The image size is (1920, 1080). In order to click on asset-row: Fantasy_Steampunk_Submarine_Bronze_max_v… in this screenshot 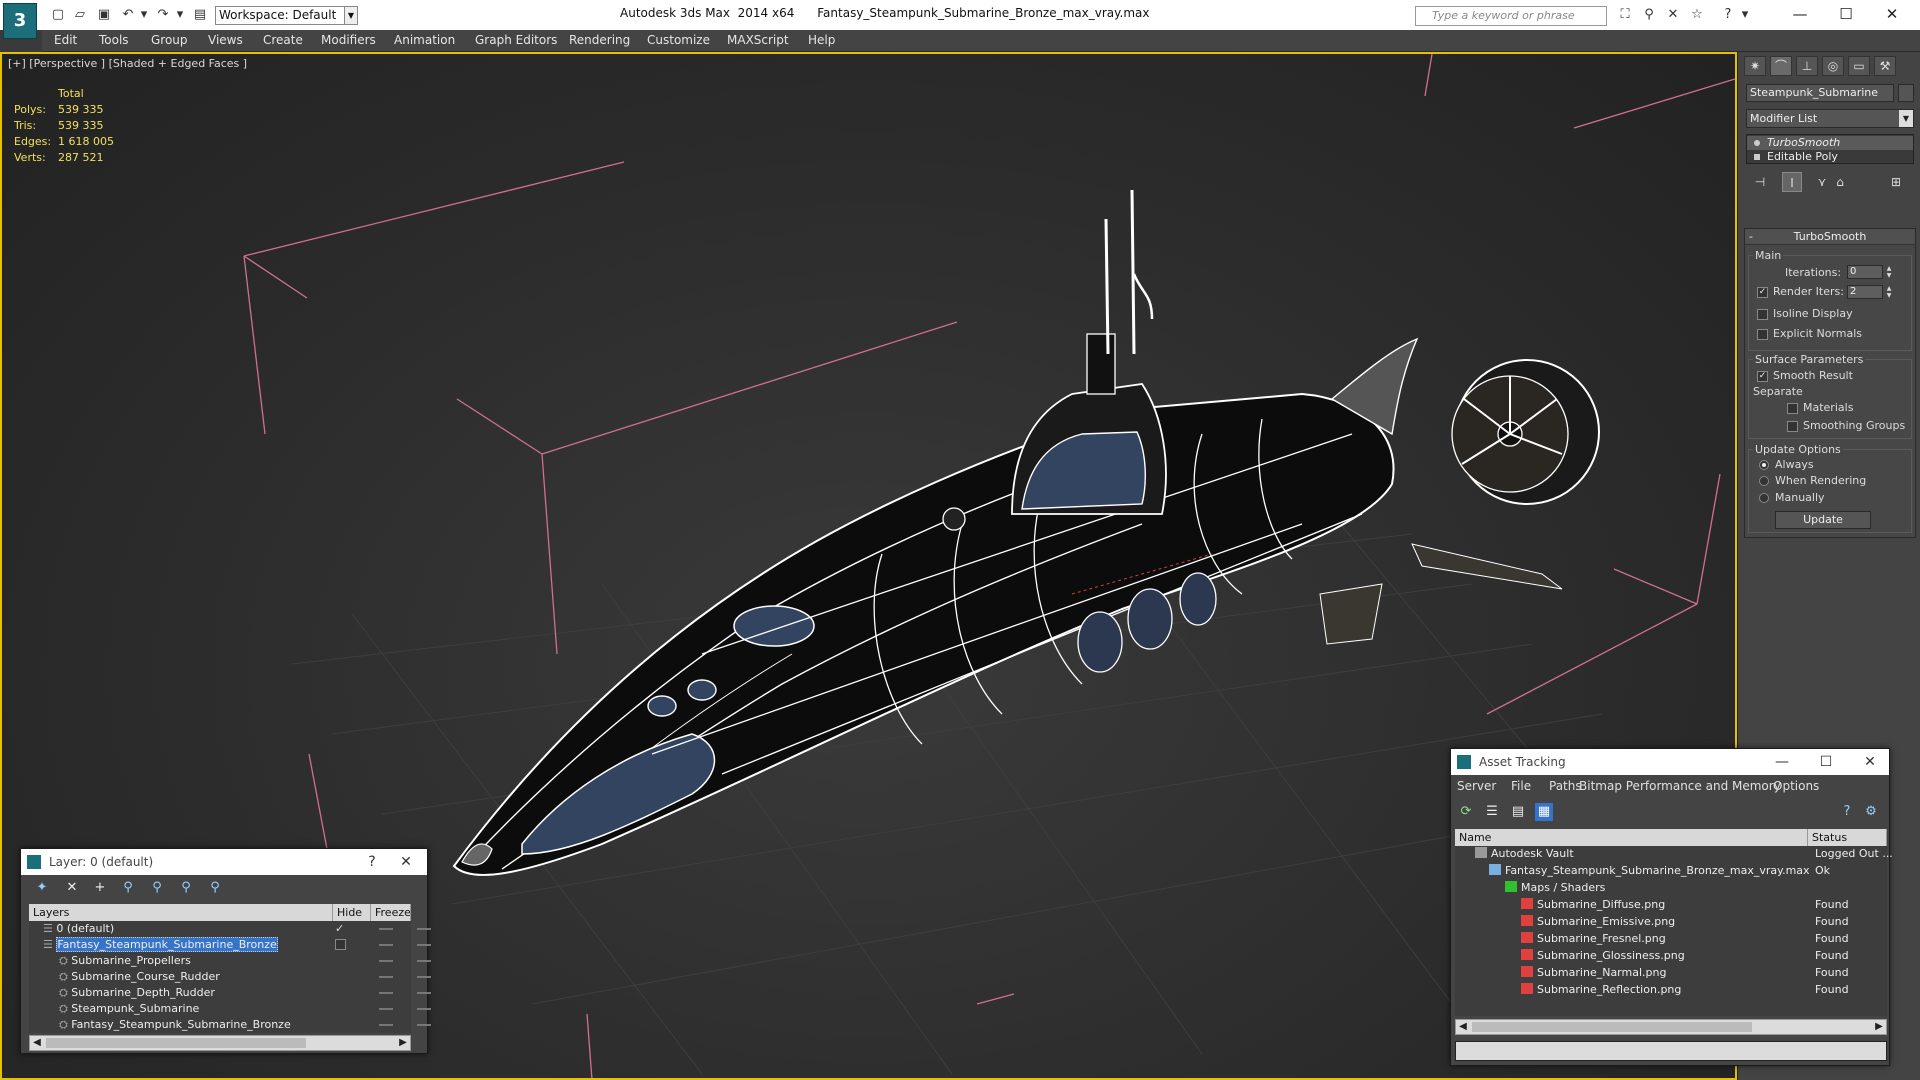, I will do `click(1649, 871)`.